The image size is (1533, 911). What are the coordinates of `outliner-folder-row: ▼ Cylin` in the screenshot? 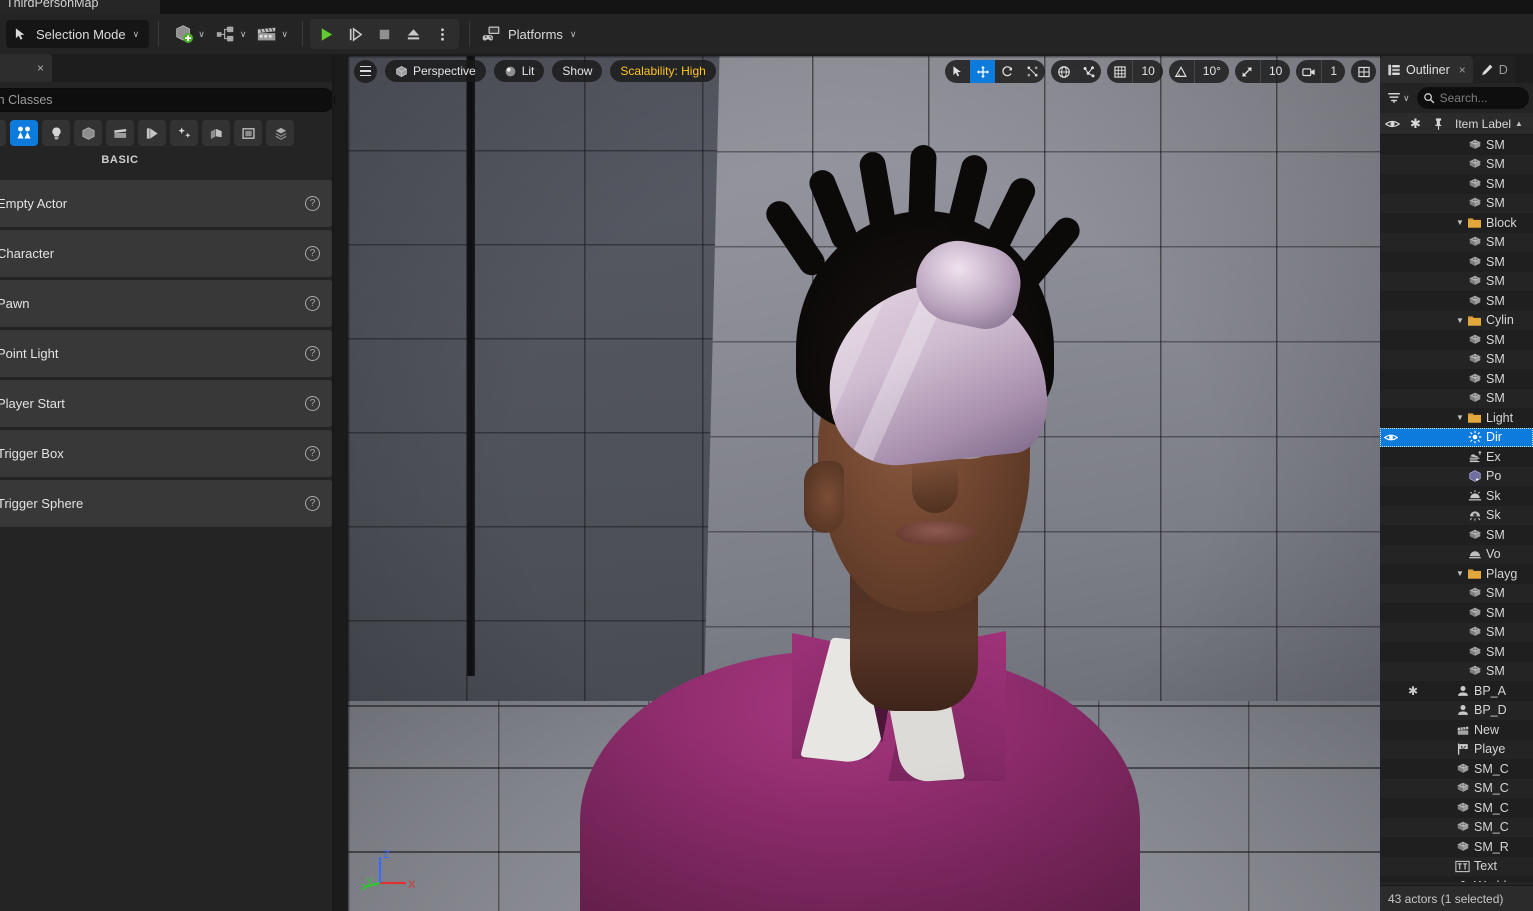 It's located at (1456, 321).